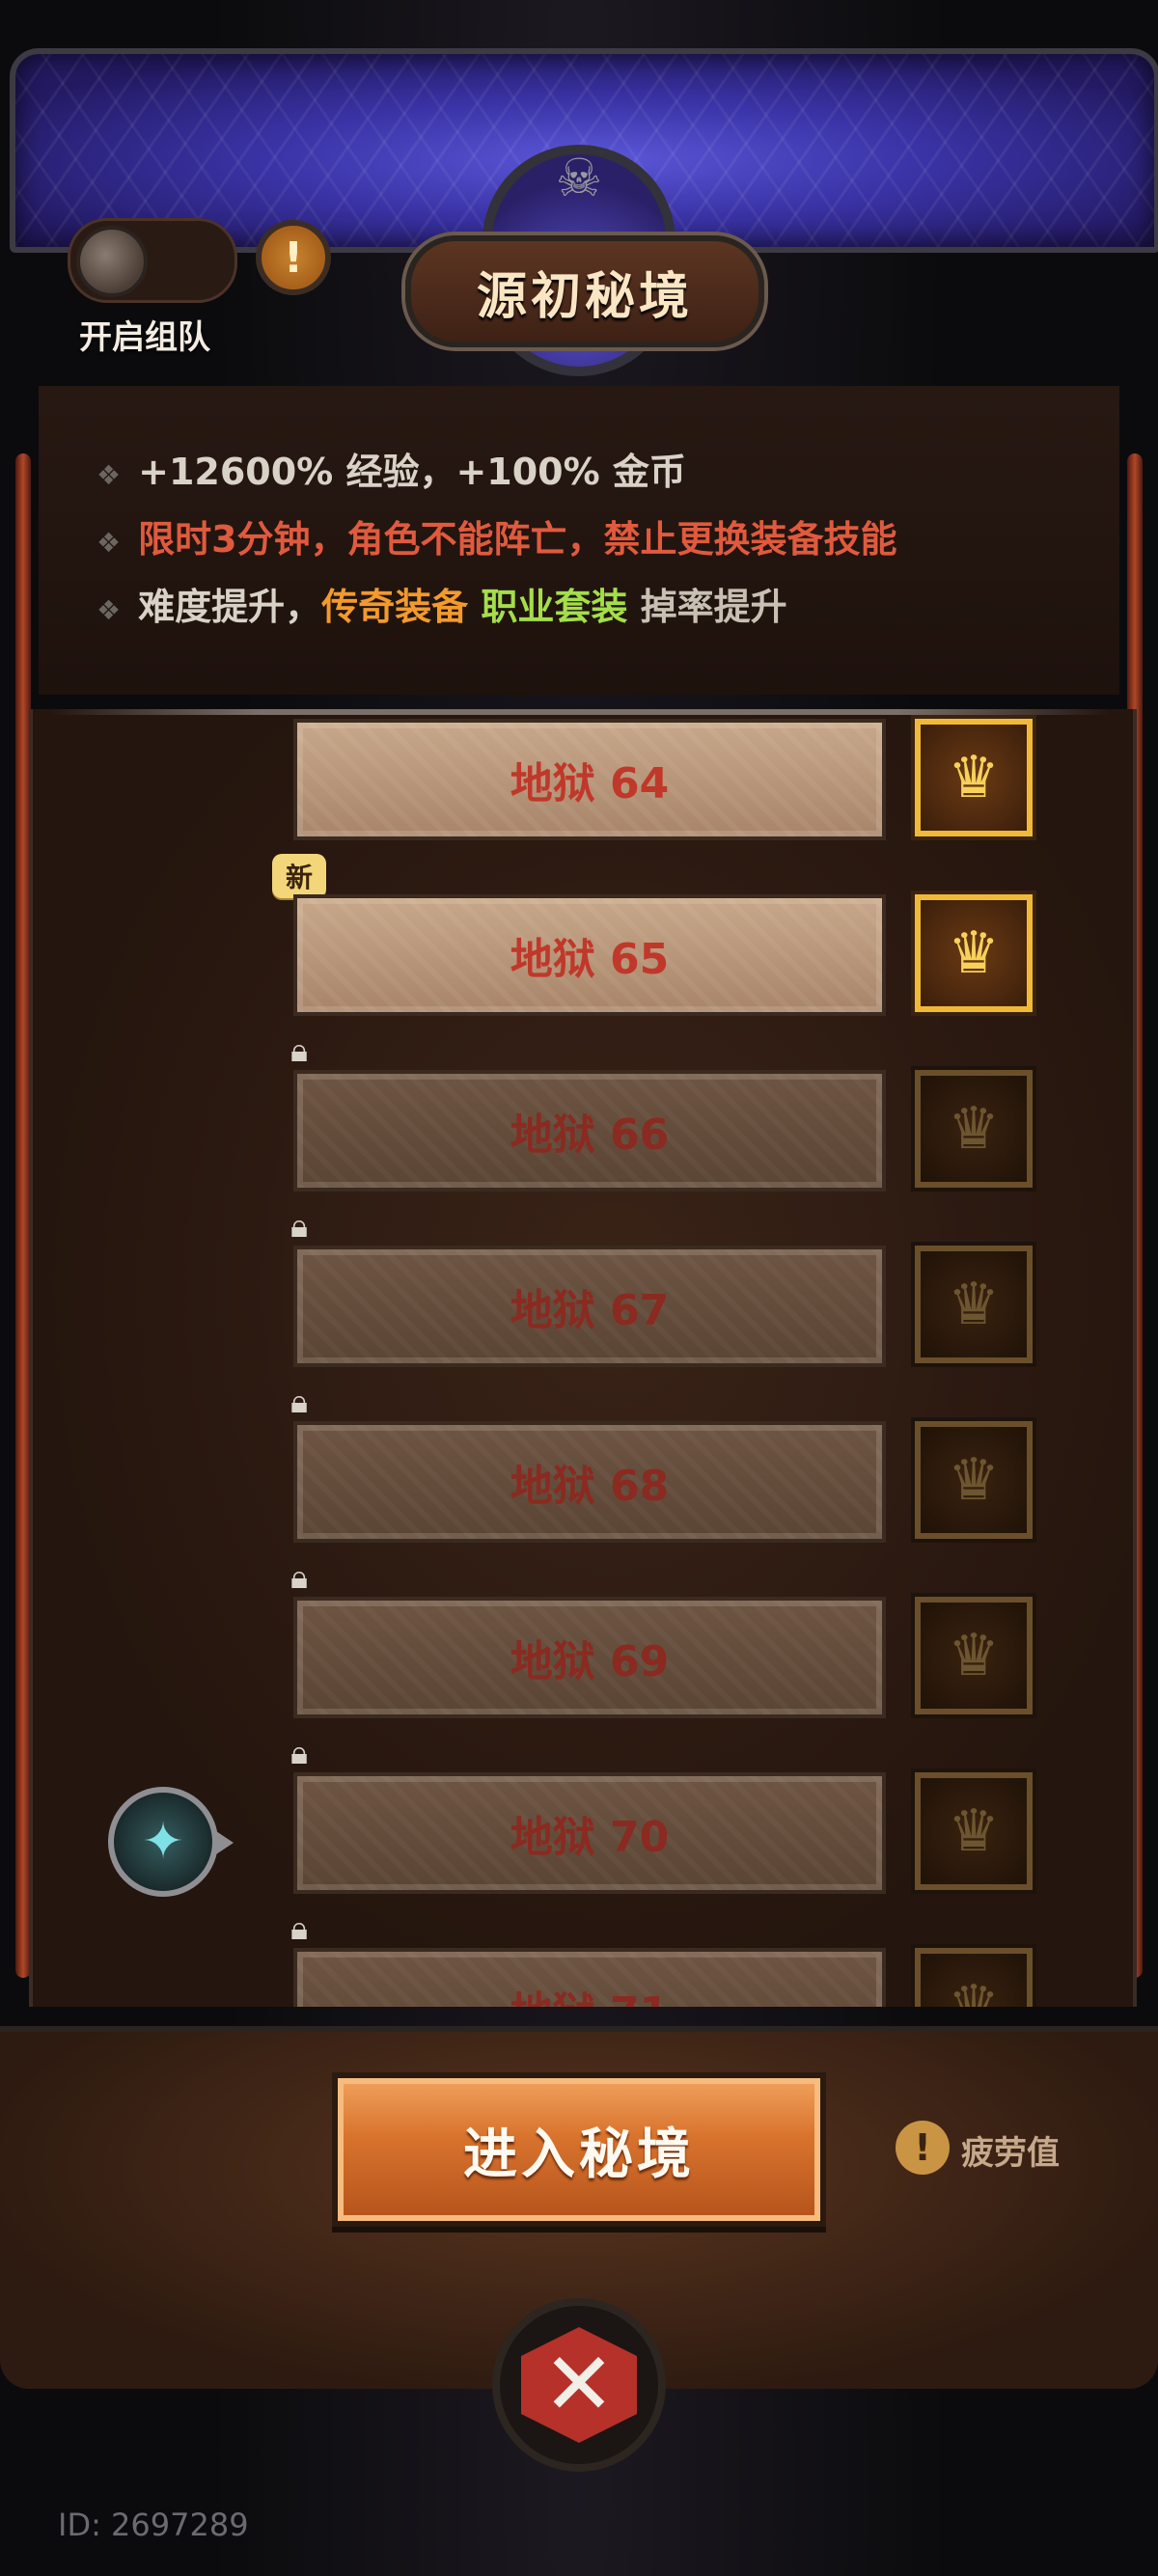  What do you see at coordinates (153, 2525) in the screenshot?
I see `user-id: ID: 2697289` at bounding box center [153, 2525].